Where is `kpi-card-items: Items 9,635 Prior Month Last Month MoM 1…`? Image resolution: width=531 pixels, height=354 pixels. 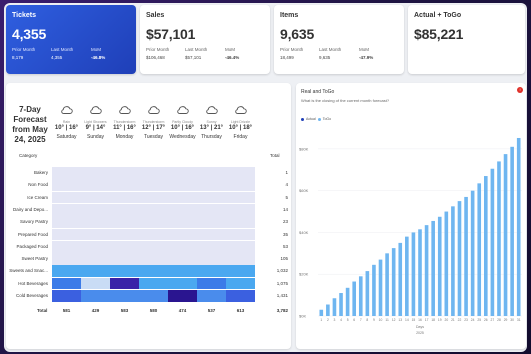
kpi-card-items: Items 9,635 Prior Month Last Month MoM 1… is located at coordinates (339, 39).